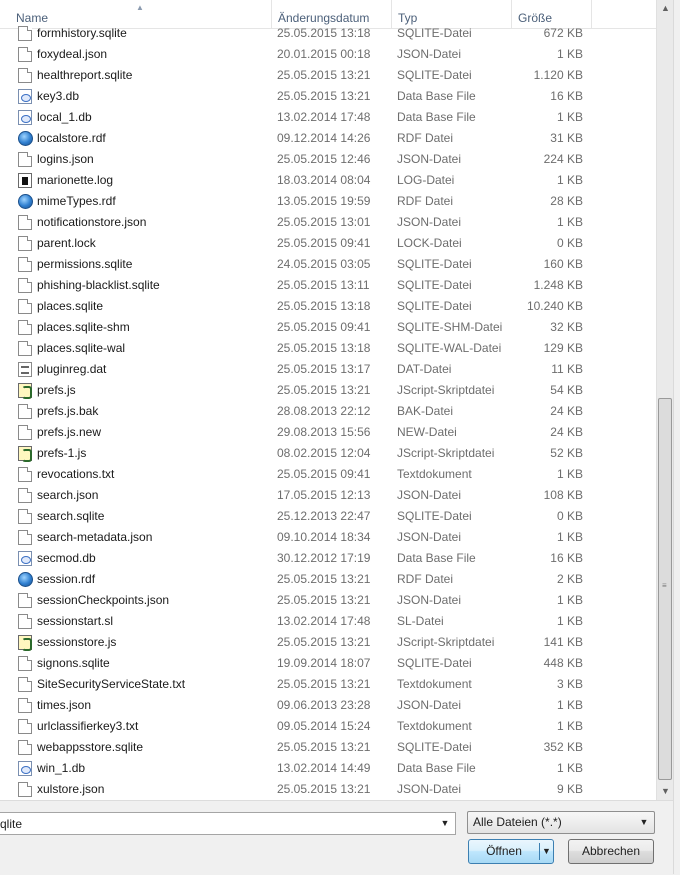 This screenshot has width=680, height=875. I want to click on file-size: 141 KB, so click(563, 642).